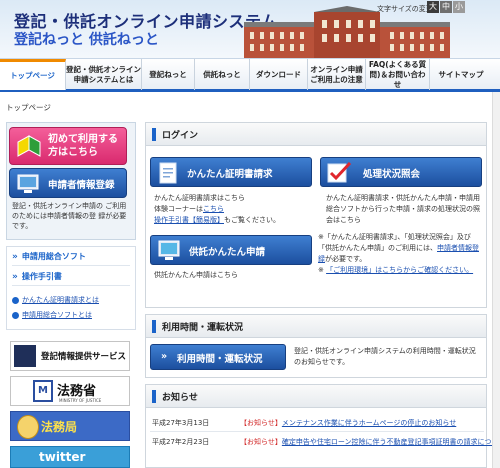 This screenshot has height=468, width=500. I want to click on register-user-button: 申請者情報登録, so click(68, 183).